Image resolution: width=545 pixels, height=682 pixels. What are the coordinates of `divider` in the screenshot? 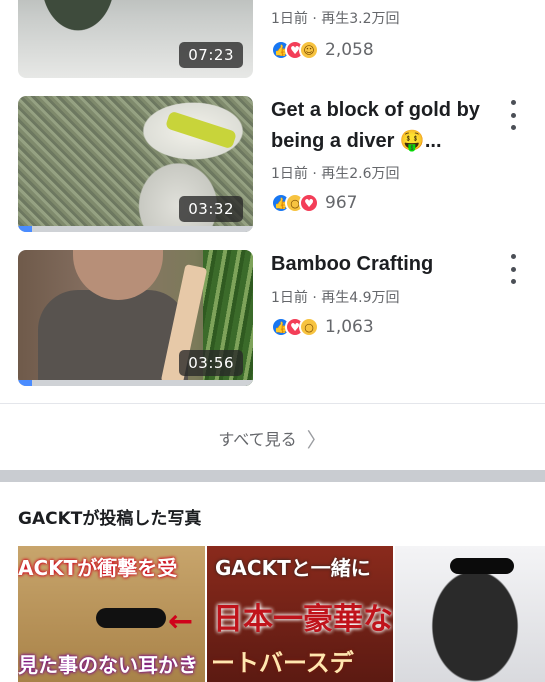 It's located at (272, 403).